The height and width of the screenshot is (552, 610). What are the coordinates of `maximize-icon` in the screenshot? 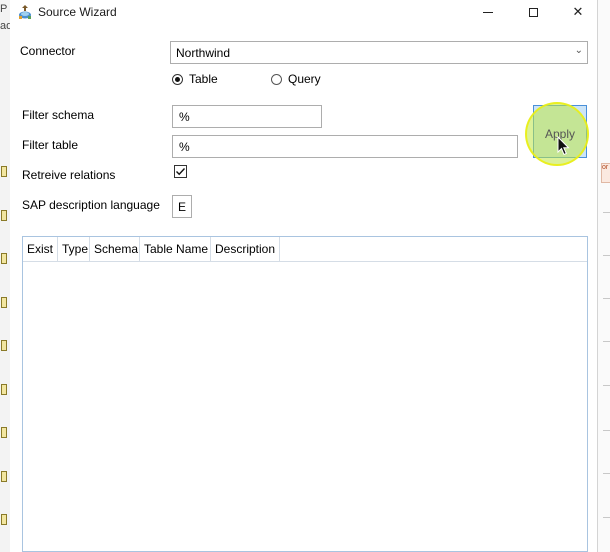 It's located at (533, 12).